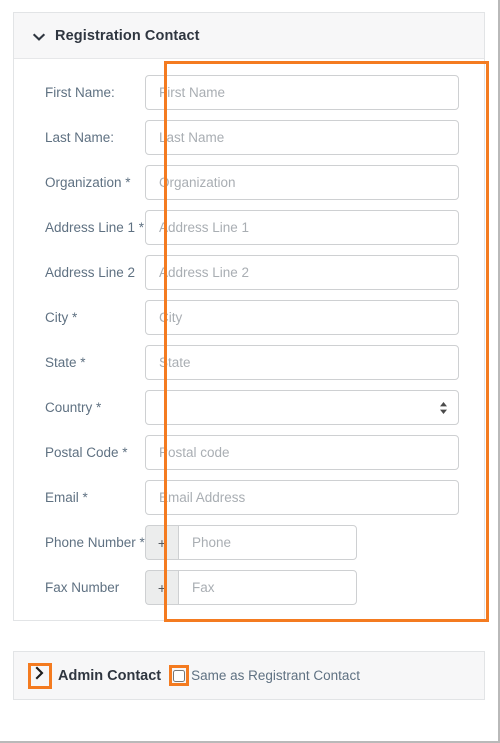 The width and height of the screenshot is (500, 743). I want to click on label-postal-code: Postal Code *, so click(86, 452).